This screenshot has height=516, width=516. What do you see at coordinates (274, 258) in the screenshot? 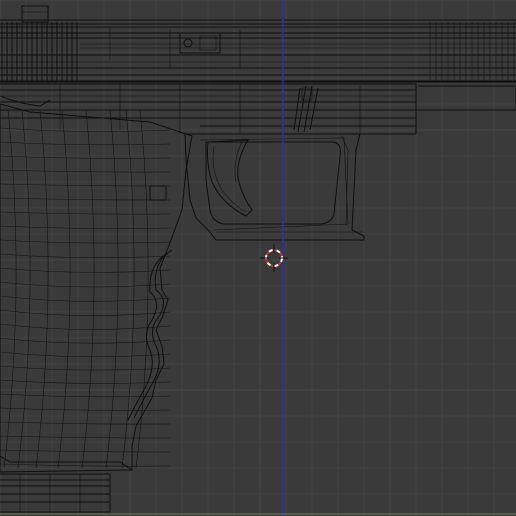
I see `3d-cursor-icon` at bounding box center [274, 258].